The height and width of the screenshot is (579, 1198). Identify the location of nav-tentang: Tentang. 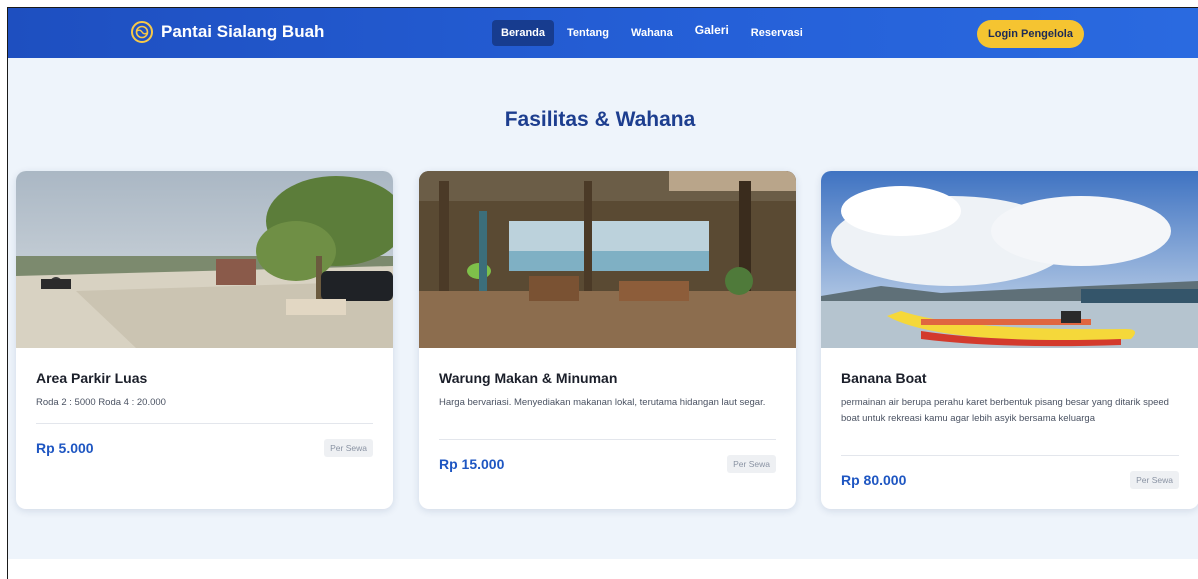
(588, 33).